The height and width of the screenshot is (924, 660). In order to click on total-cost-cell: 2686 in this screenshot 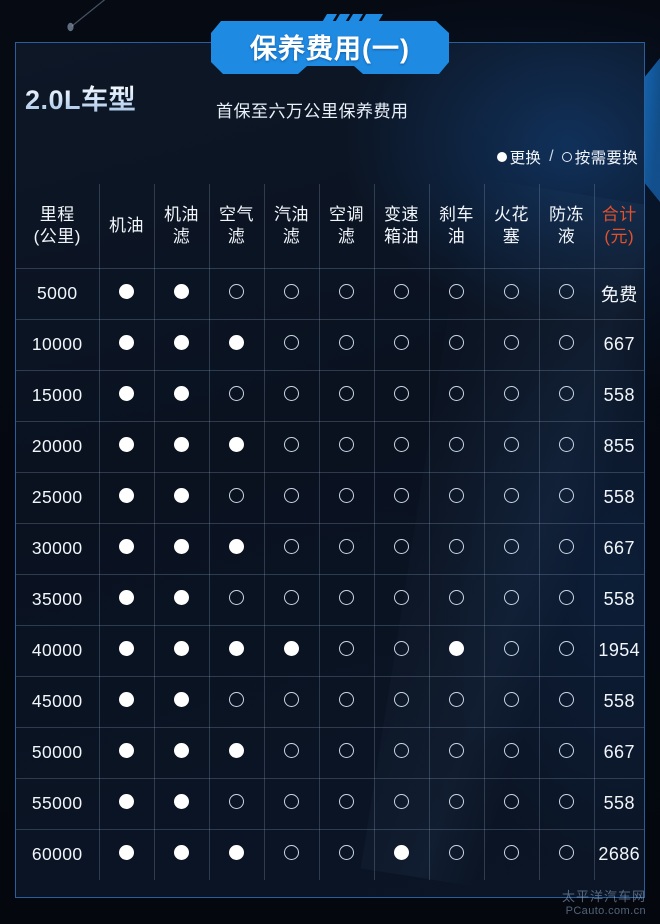, I will do `click(619, 854)`.